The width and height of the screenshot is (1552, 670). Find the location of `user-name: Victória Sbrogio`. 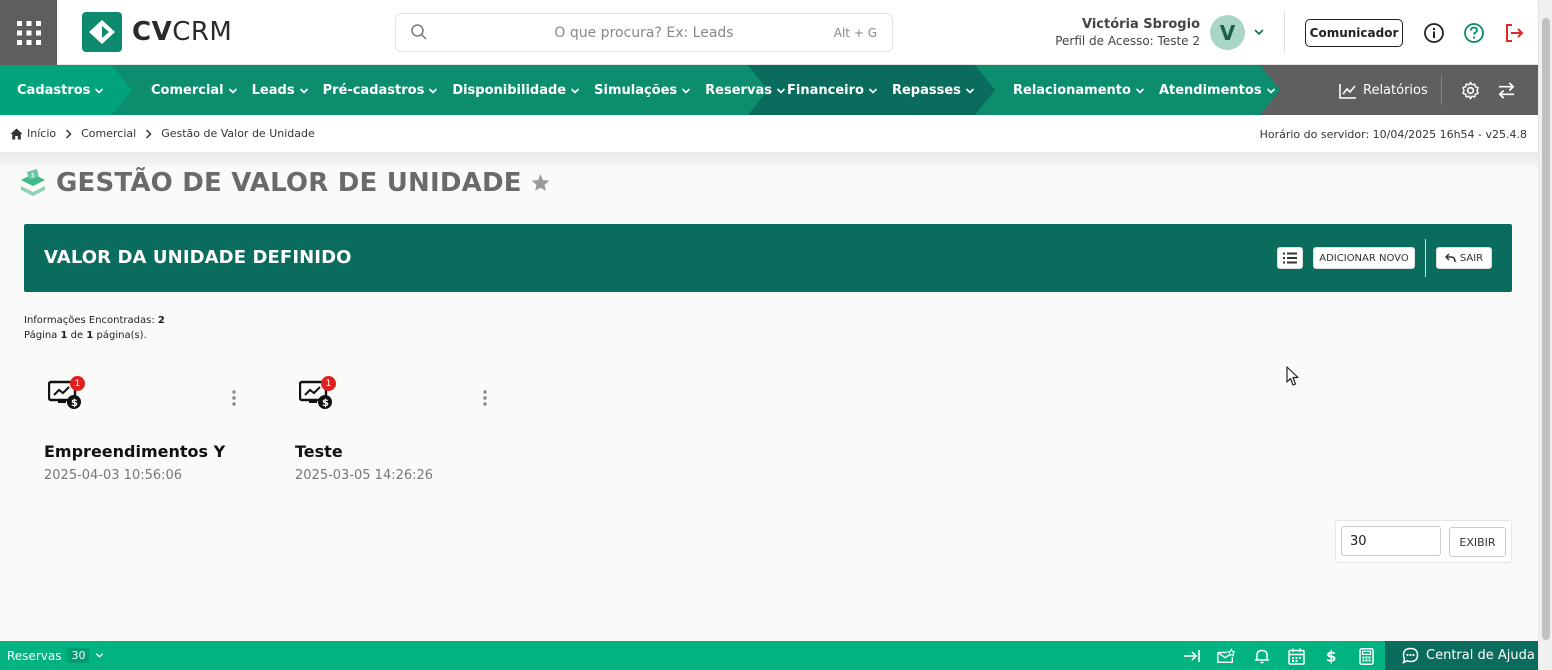

user-name: Victória Sbrogio is located at coordinates (1140, 24).